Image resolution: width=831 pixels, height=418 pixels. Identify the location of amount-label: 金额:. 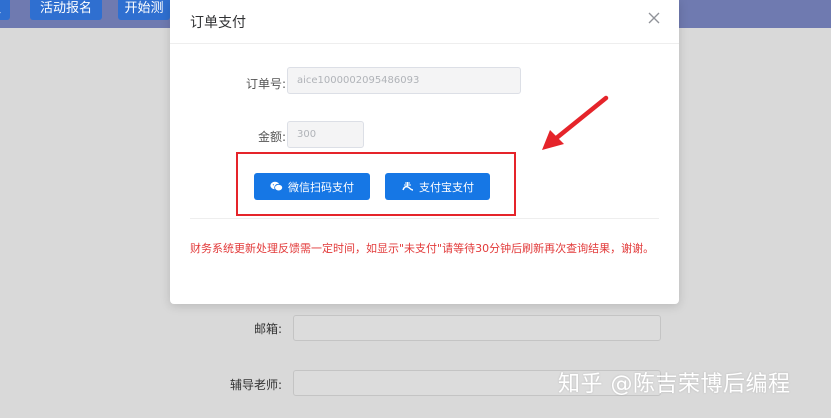
(271, 137).